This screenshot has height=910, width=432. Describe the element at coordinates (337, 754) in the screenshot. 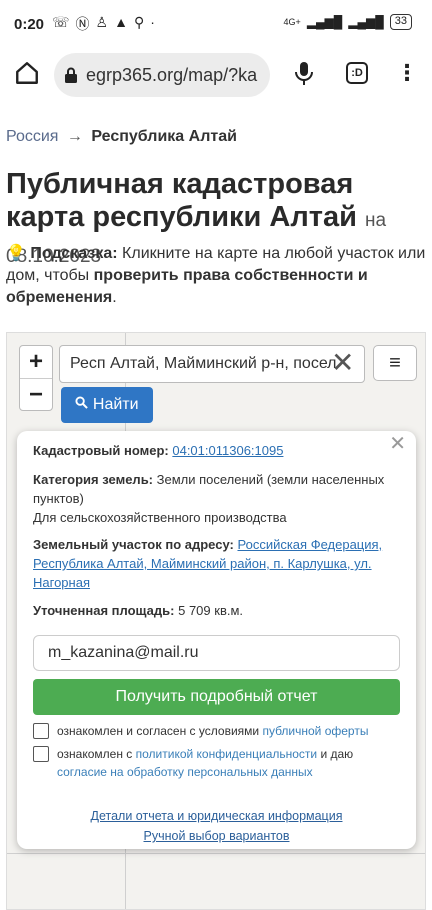

I see `privacy-mid-text: и даю` at that location.